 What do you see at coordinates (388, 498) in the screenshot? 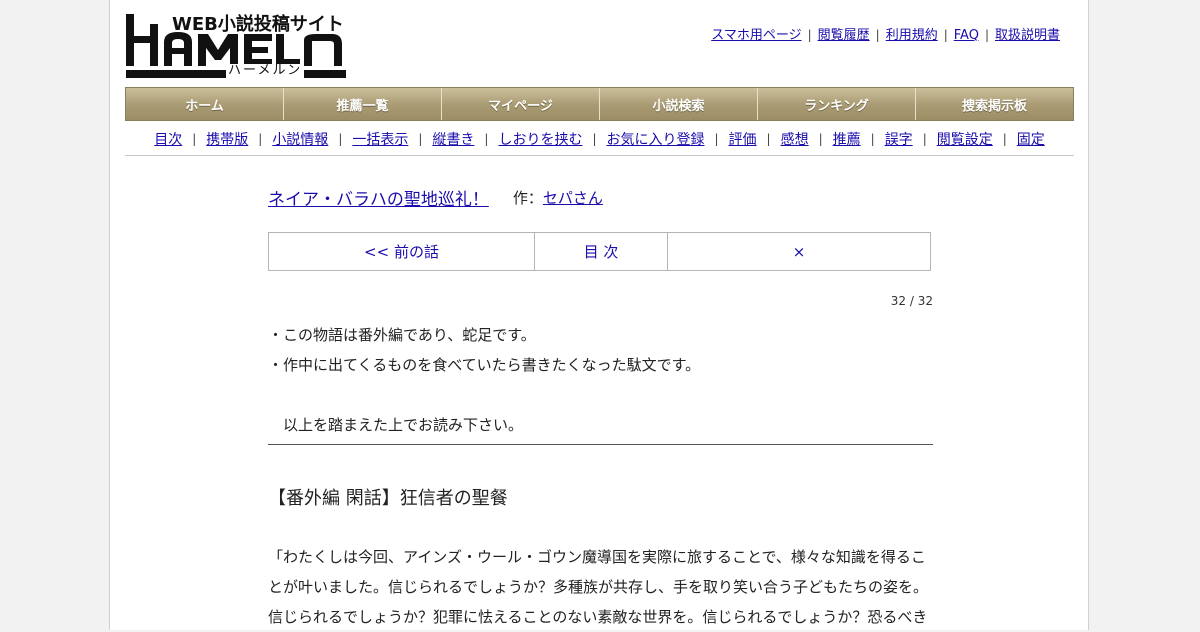
I see `chapter-title: 【番外編 閑話】狂信者の聖餐` at bounding box center [388, 498].